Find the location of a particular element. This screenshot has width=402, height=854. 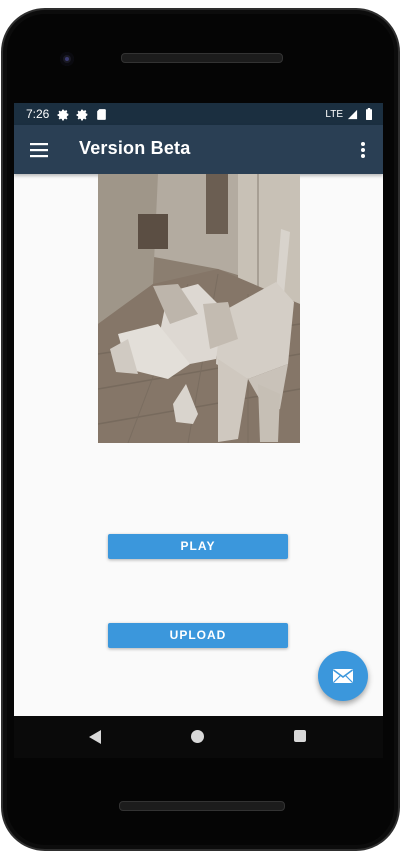

menu-icon is located at coordinates (39, 150).